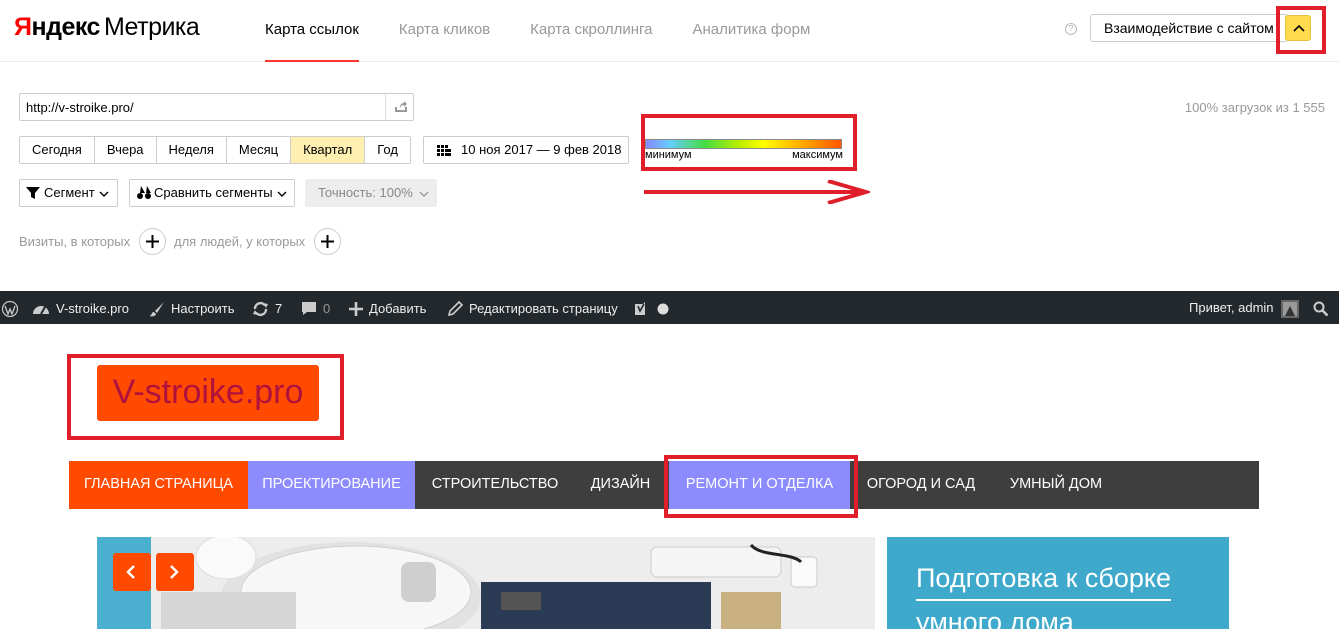 This screenshot has height=629, width=1339. Describe the element at coordinates (1244, 307) in the screenshot. I see `wp-account-menu: Привет, admin` at that location.